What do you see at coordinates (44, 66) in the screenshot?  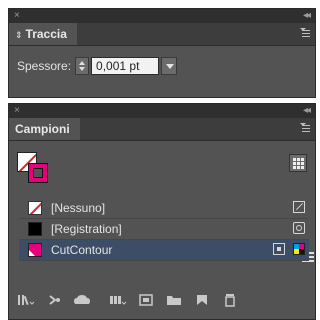 I see `stroke-weight-label: Spessore:` at bounding box center [44, 66].